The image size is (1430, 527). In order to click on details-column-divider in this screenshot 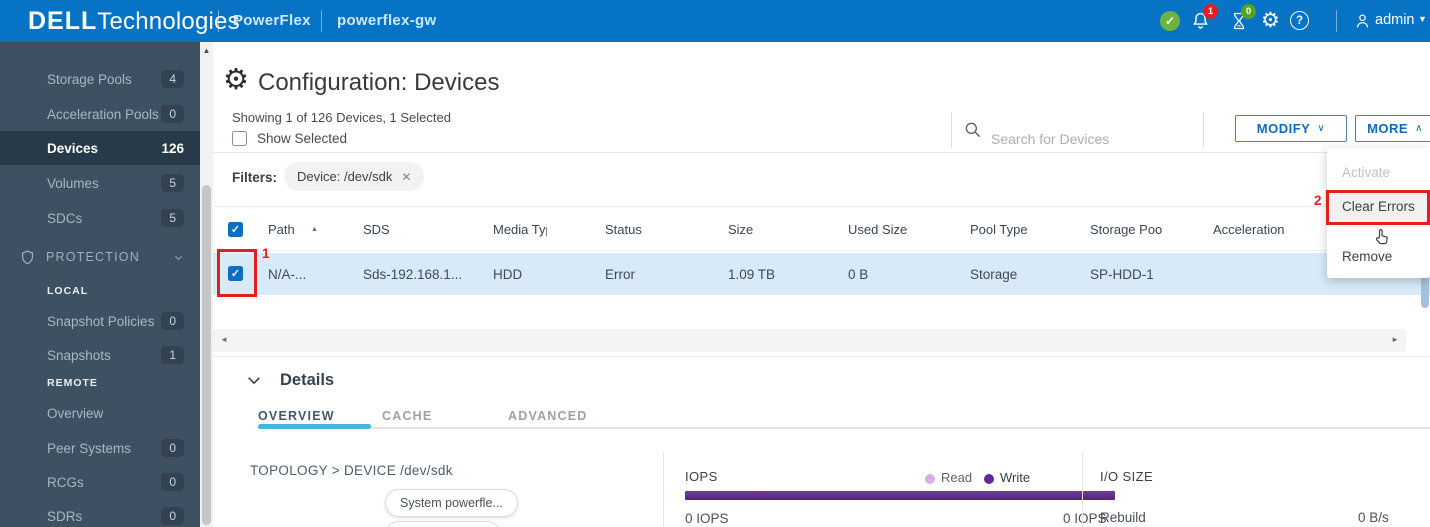, I will do `click(1082, 489)`.